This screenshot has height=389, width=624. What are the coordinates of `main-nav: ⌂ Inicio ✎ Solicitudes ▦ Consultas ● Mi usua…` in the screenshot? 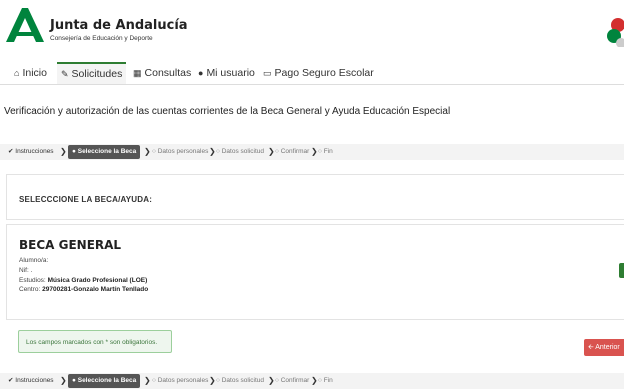 It's located at (312, 73).